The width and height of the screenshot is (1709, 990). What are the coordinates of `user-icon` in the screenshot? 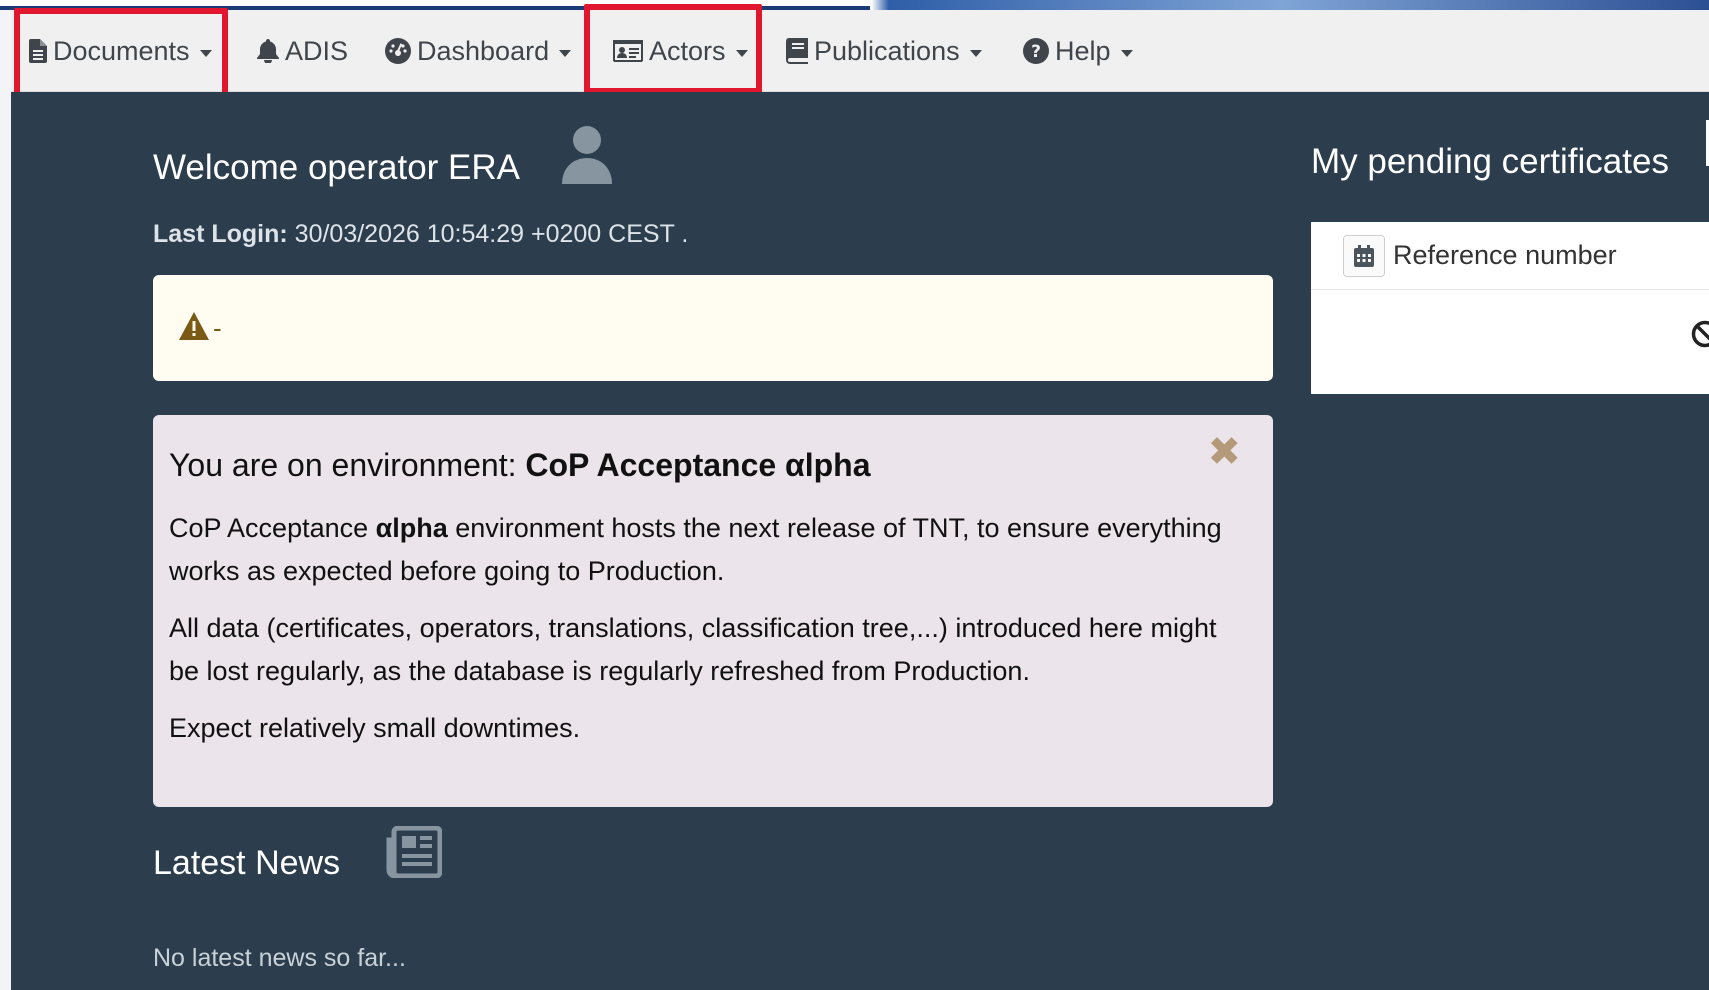 It's located at (587, 158).